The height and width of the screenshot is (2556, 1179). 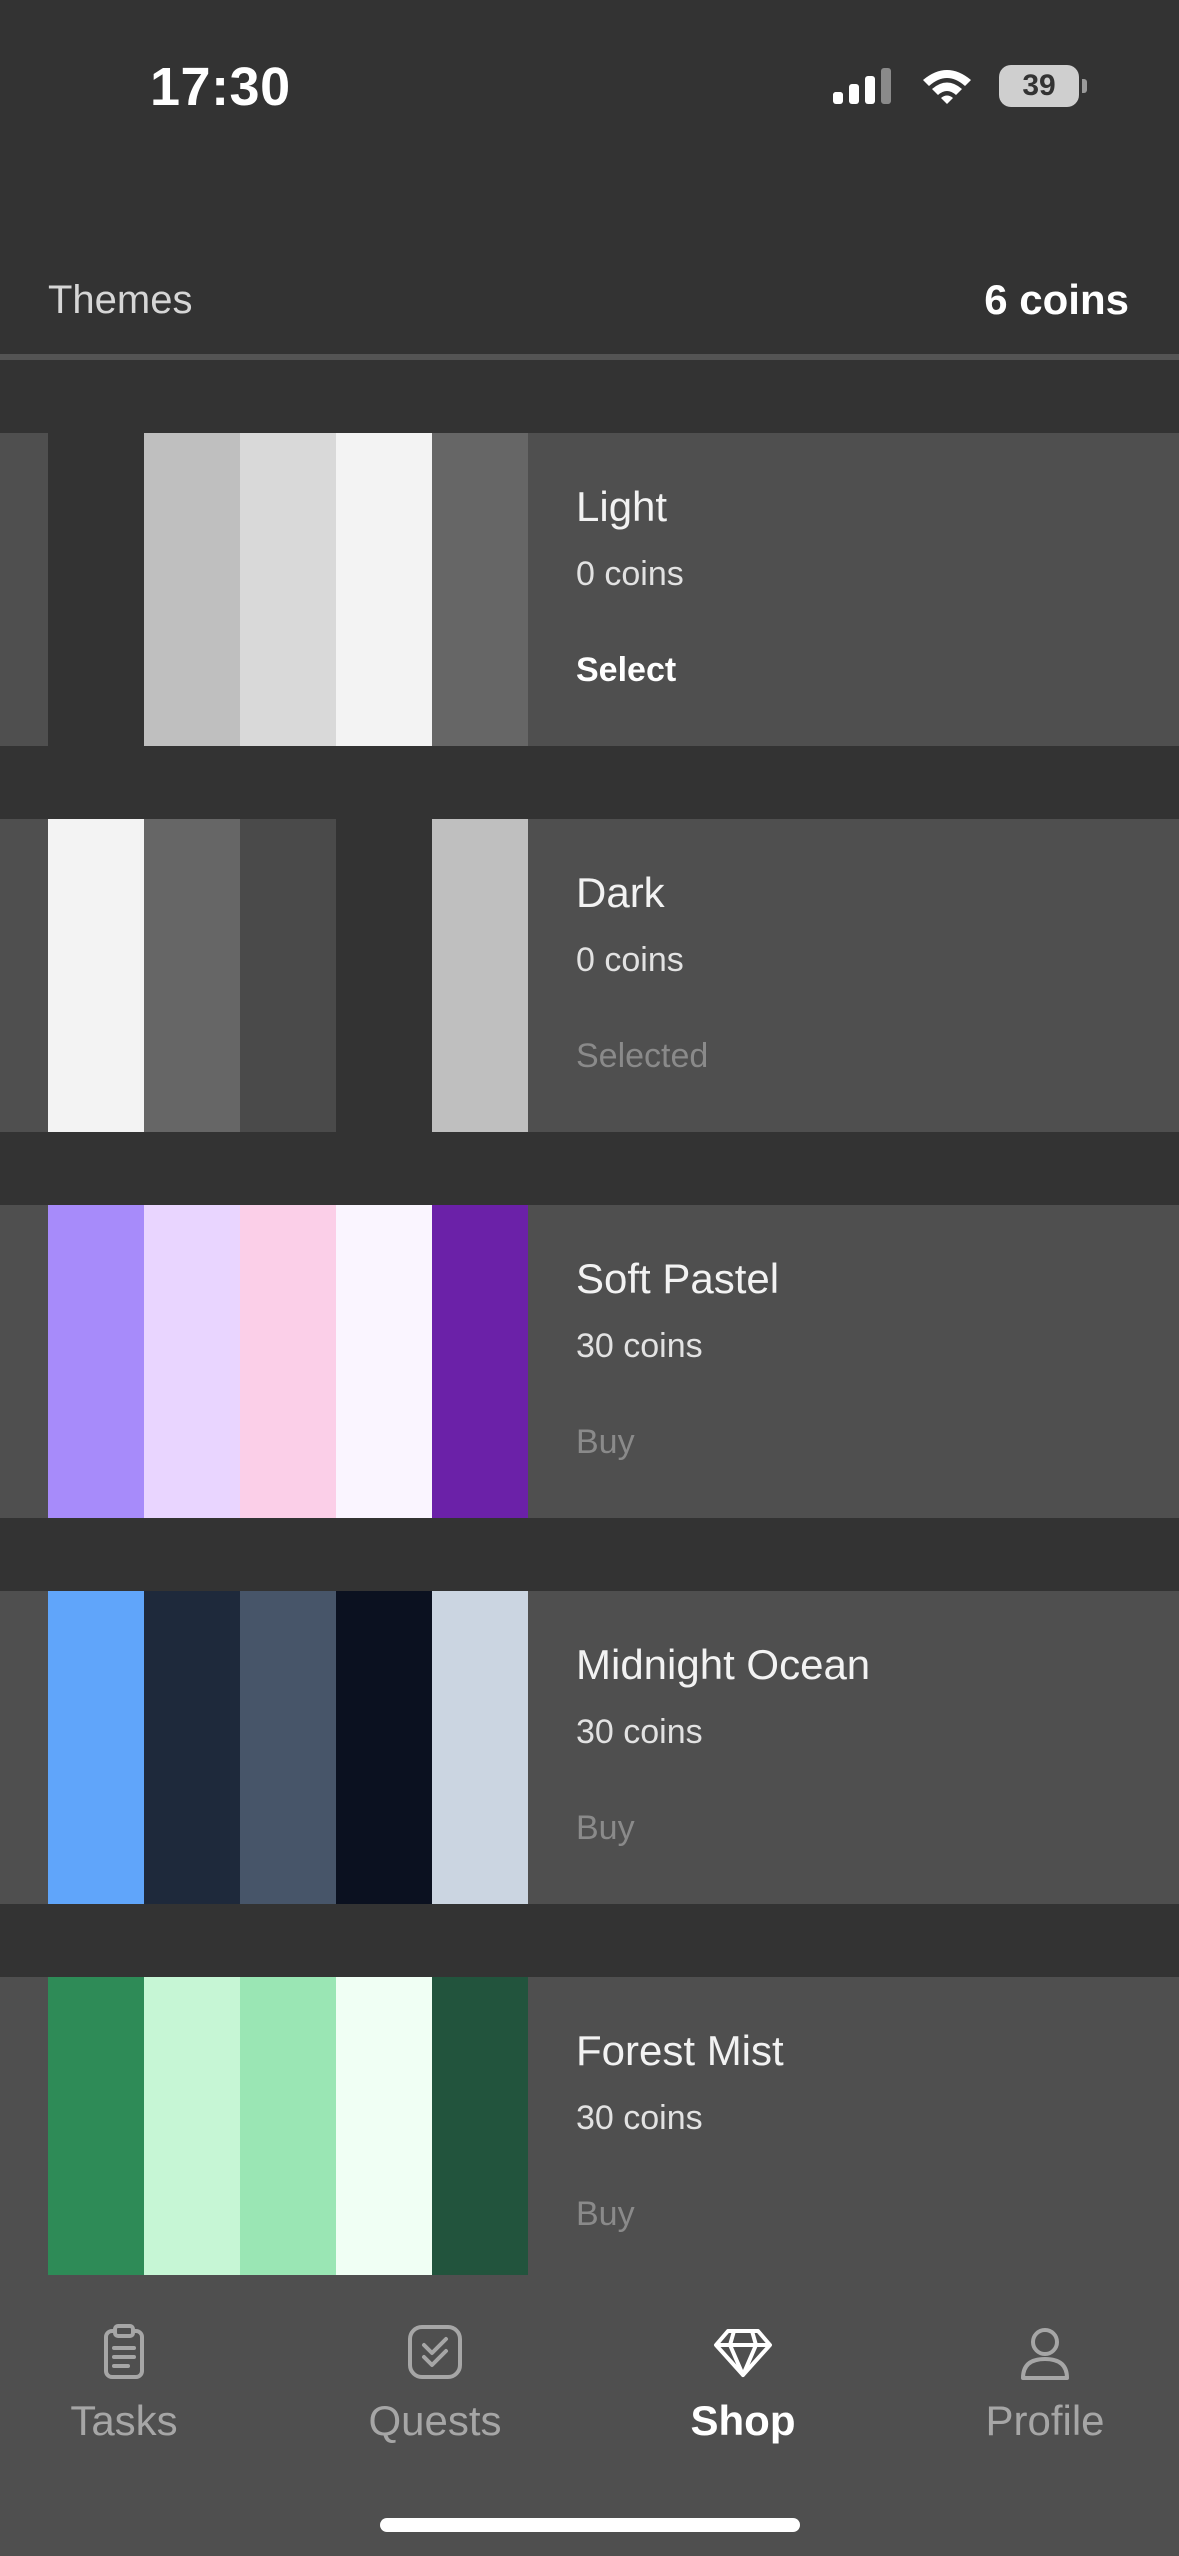 I want to click on check-square-icon, so click(x=435, y=2352).